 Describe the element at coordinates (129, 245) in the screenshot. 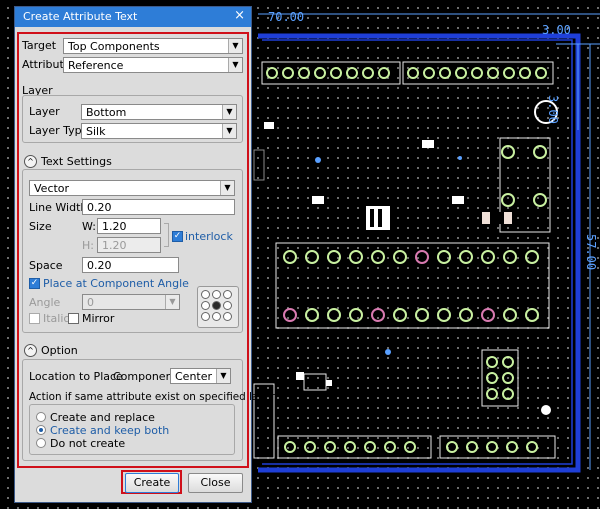

I see `height-input: 1.20` at that location.